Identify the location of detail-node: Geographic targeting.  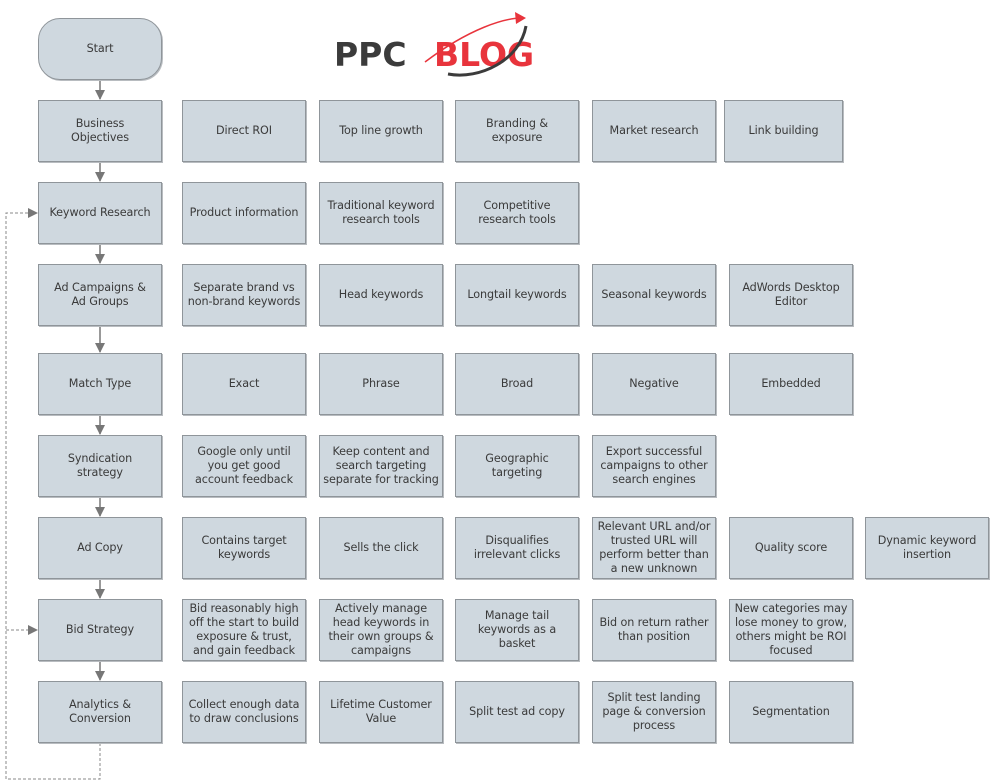
(517, 466).